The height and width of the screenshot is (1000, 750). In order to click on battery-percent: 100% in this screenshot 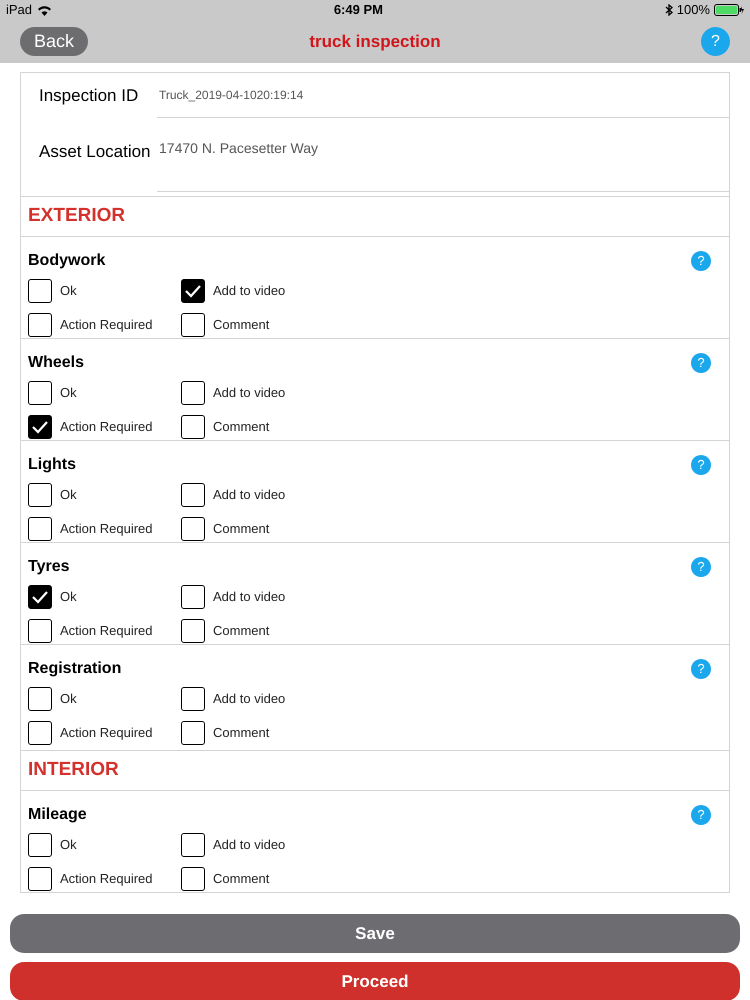, I will do `click(693, 10)`.